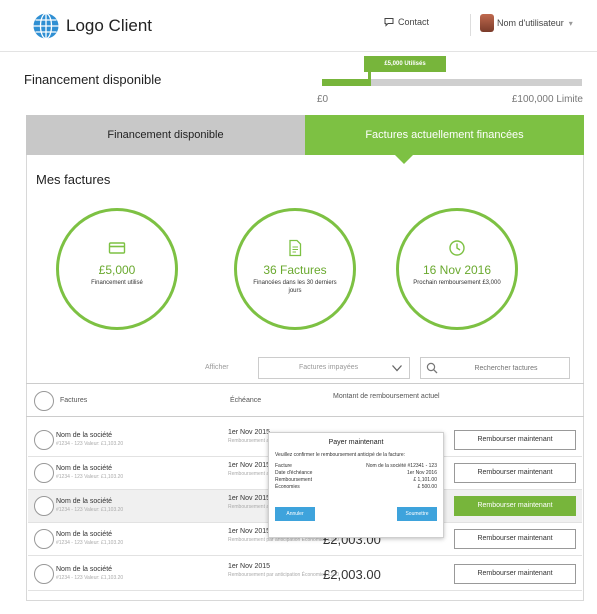 This screenshot has height=614, width=597. What do you see at coordinates (295, 248) in the screenshot?
I see `invoice-icon` at bounding box center [295, 248].